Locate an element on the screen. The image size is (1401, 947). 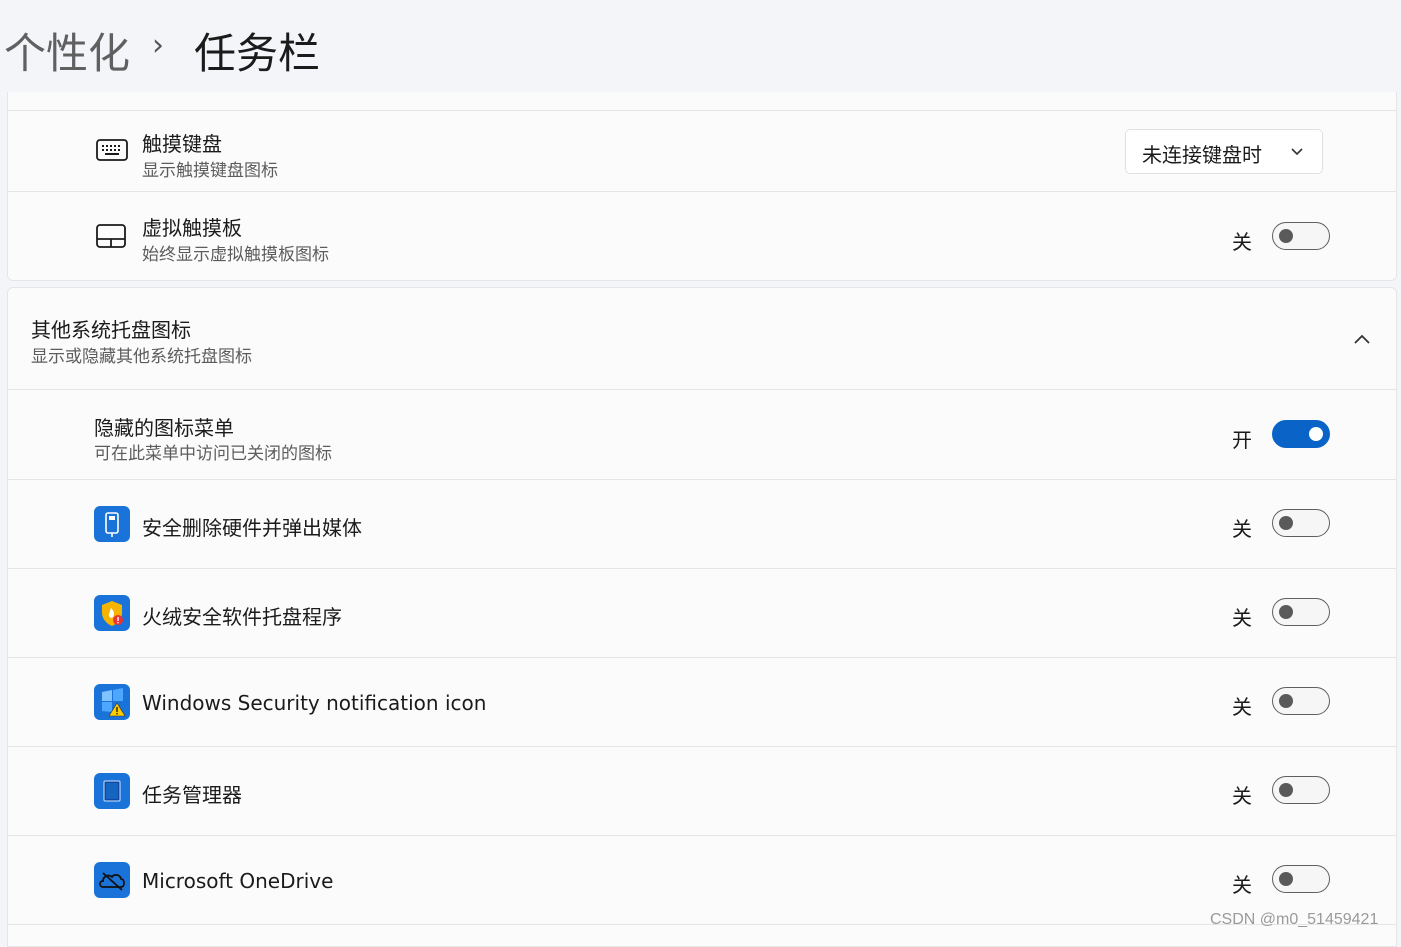
dropdown-value: 未连接键盘时 is located at coordinates (1202, 155).